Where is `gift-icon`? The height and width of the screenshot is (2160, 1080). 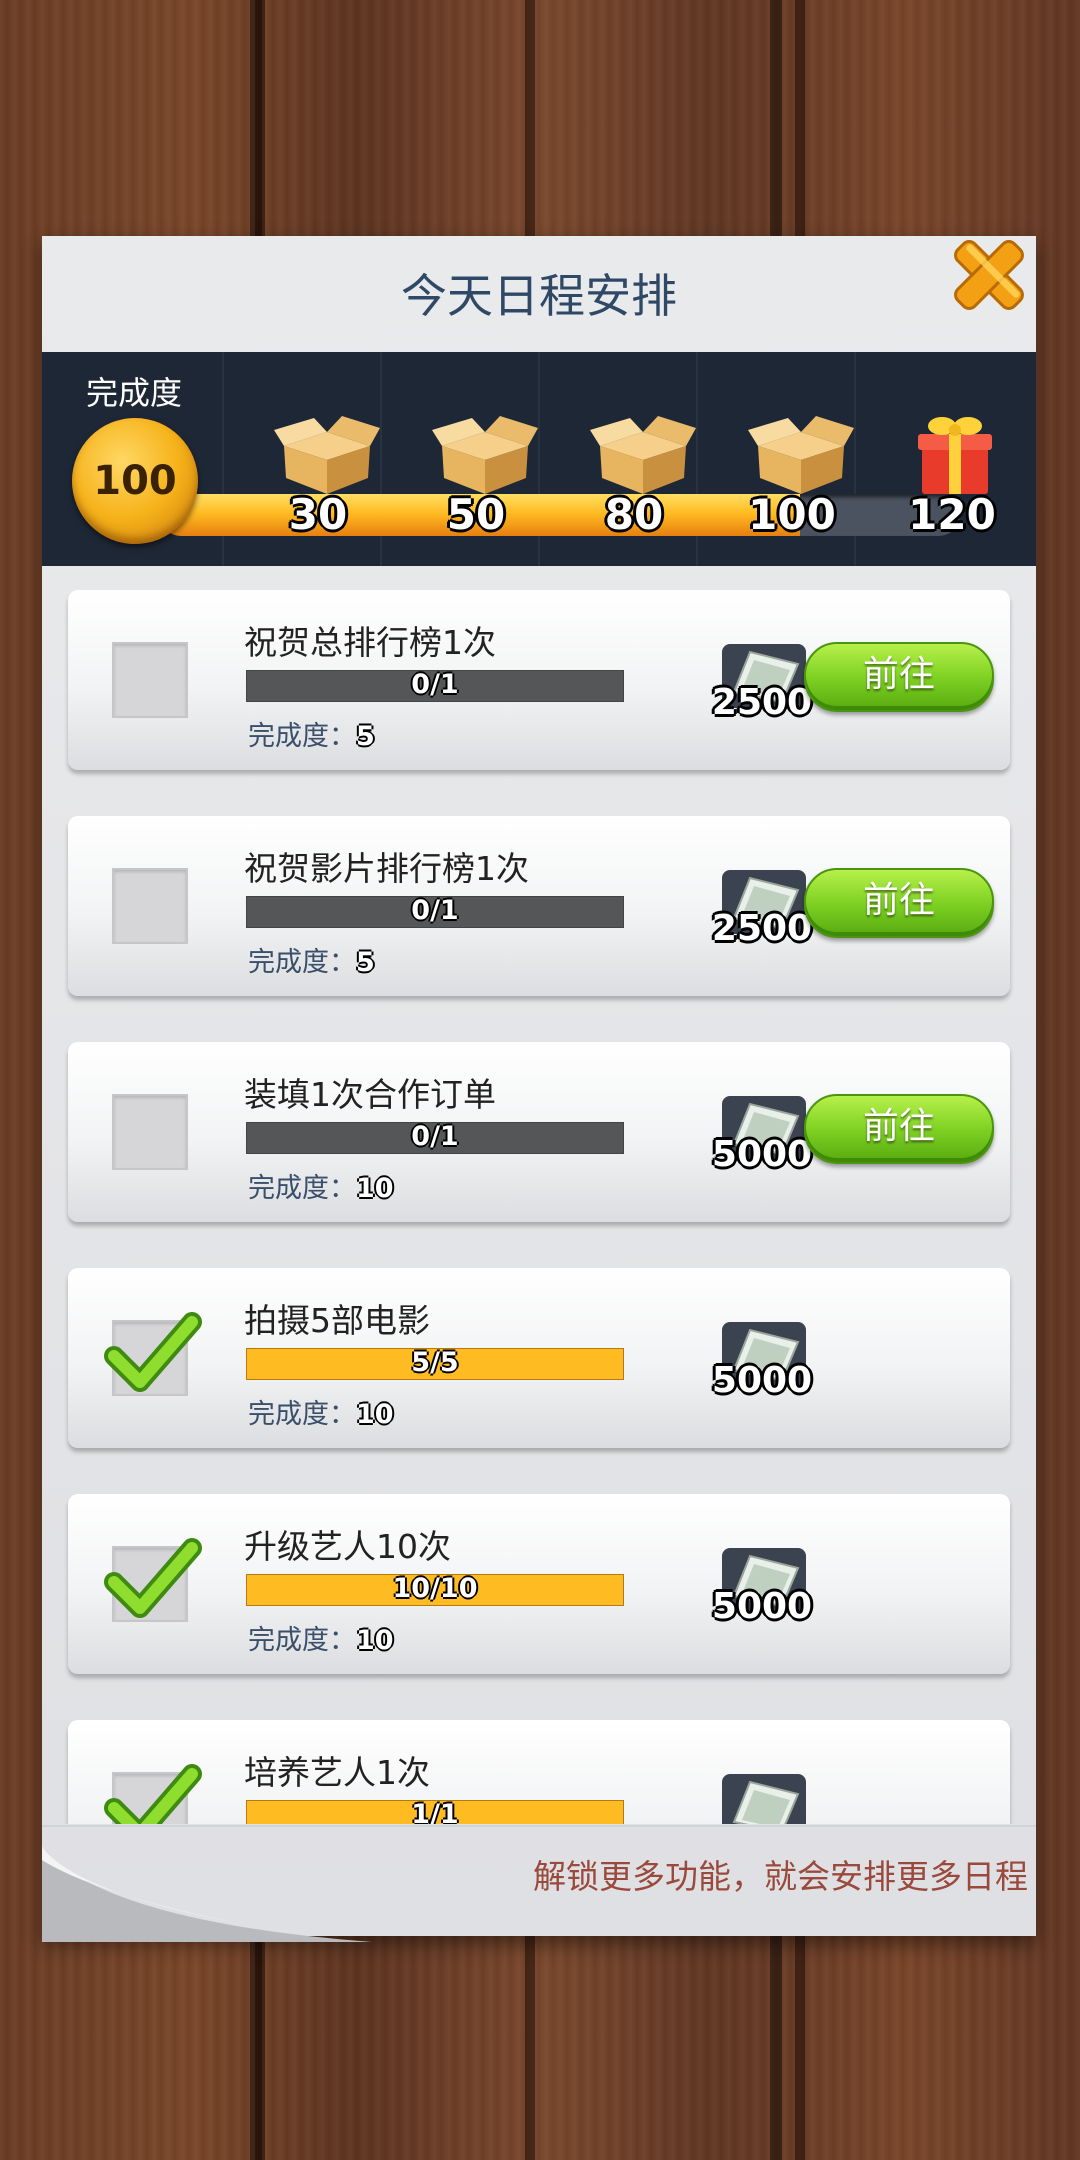 gift-icon is located at coordinates (955, 453).